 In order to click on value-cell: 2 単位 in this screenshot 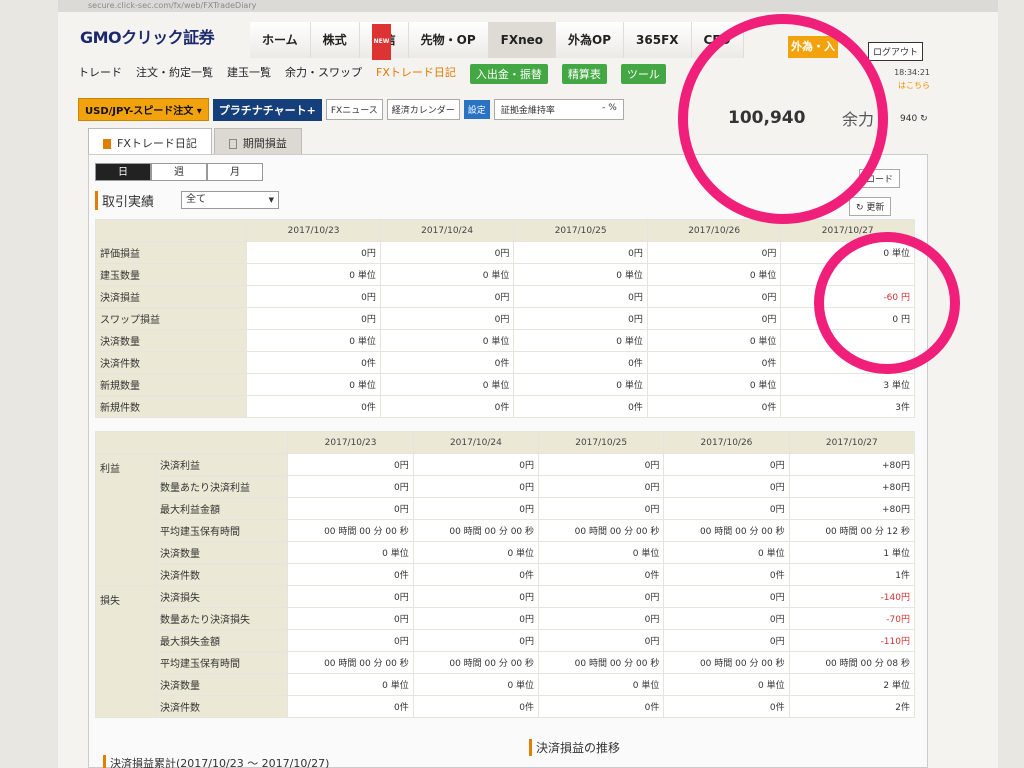, I will do `click(852, 684)`.